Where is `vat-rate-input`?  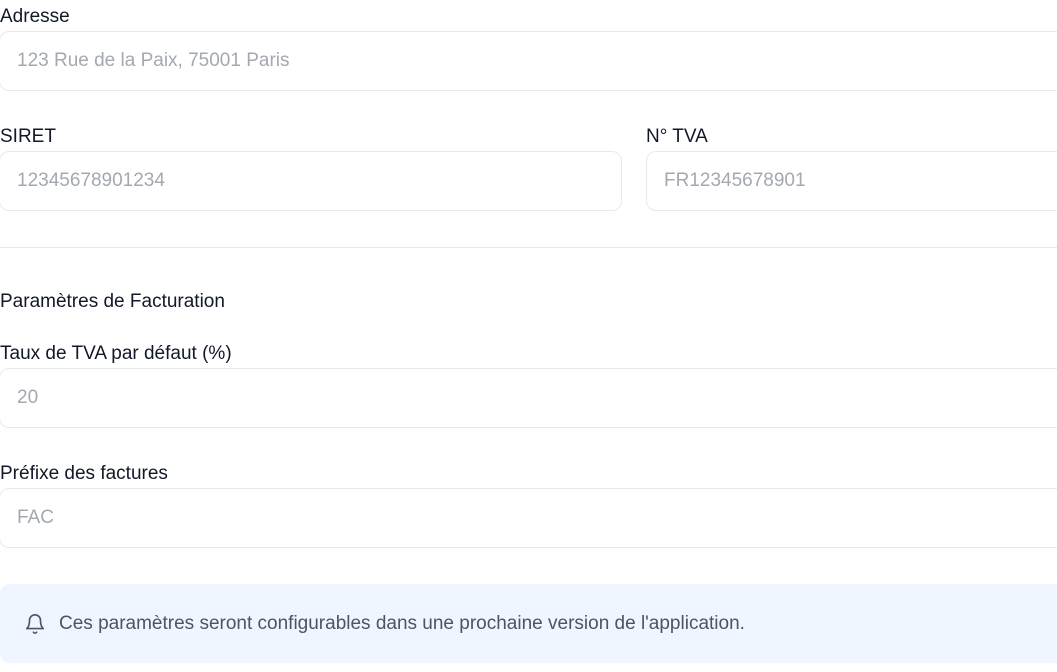
vat-rate-input is located at coordinates (534, 398).